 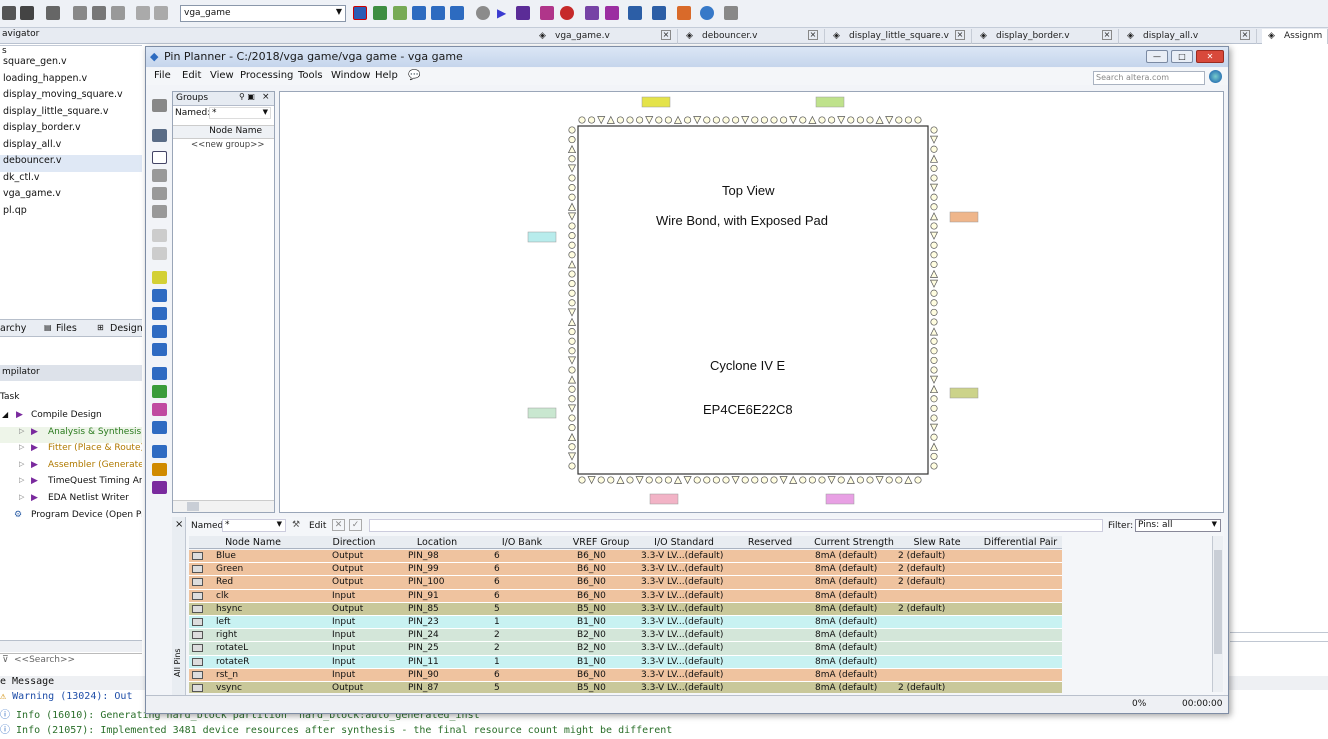 What do you see at coordinates (423, 556) in the screenshot?
I see `table-cell-loc: PIN_98` at bounding box center [423, 556].